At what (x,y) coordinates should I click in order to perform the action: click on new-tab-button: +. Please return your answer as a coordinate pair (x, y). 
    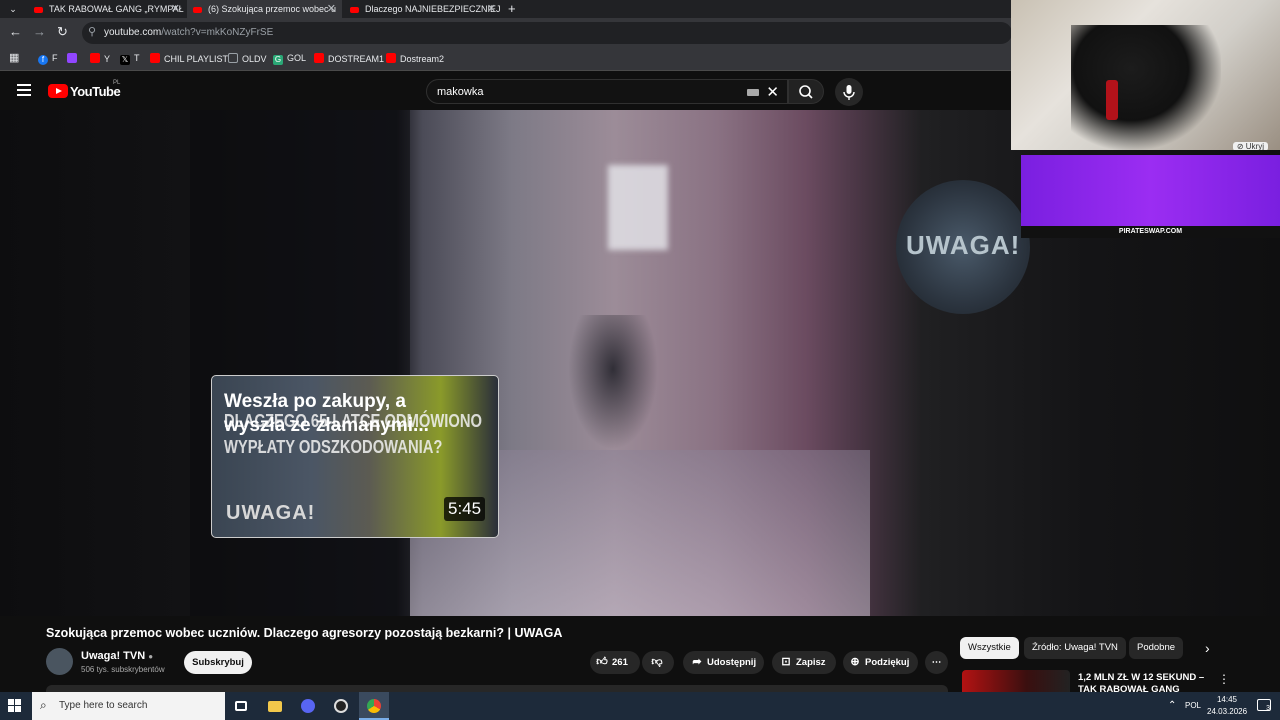
    Looking at the image, I should click on (512, 8).